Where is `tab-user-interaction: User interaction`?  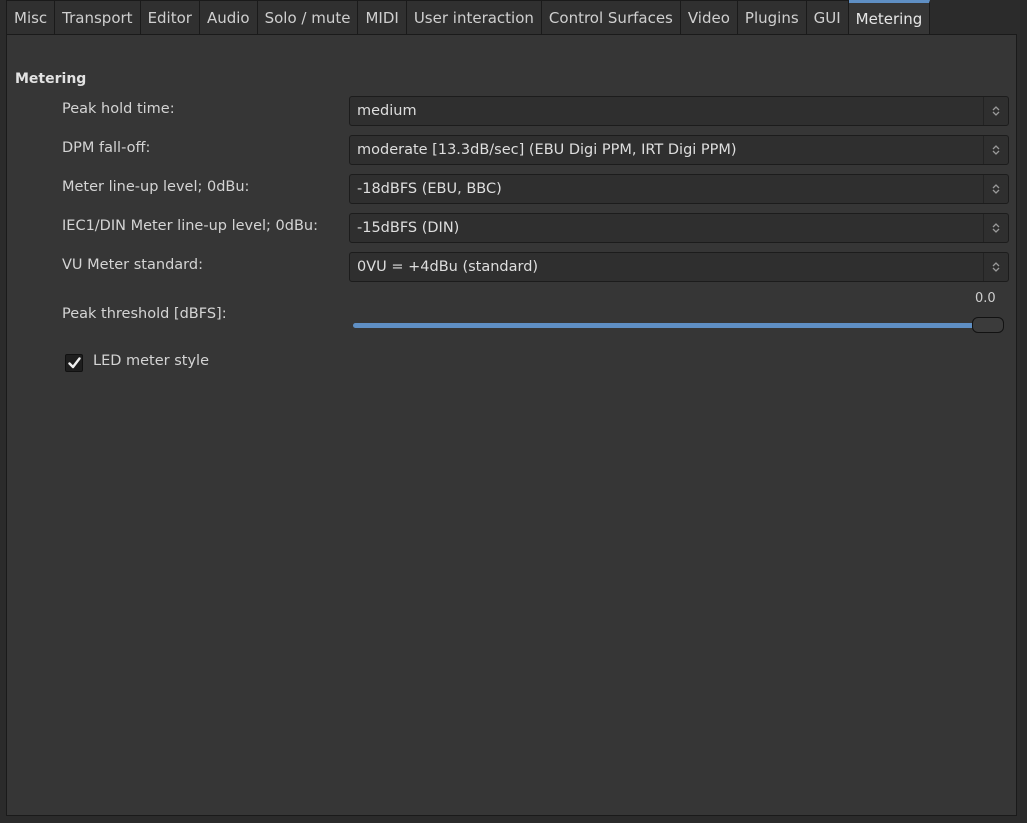
tab-user-interaction: User interaction is located at coordinates (474, 17).